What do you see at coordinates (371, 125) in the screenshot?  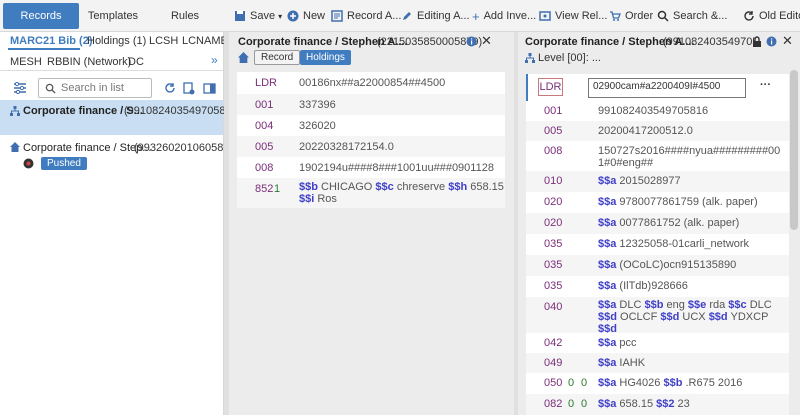 I see `field-row: 004 326020` at bounding box center [371, 125].